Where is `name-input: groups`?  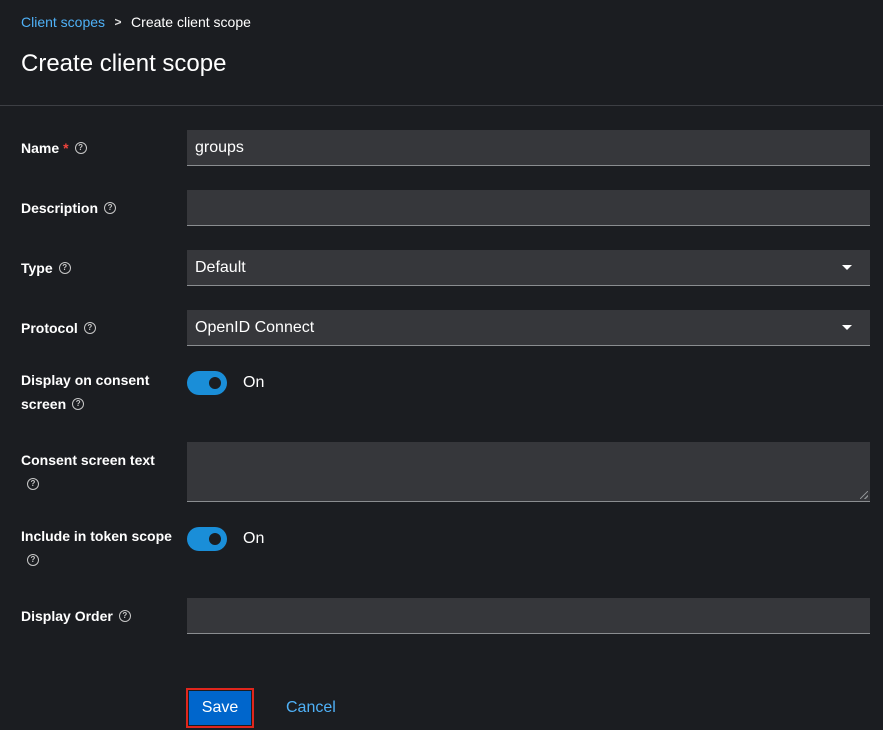 name-input: groups is located at coordinates (528, 148).